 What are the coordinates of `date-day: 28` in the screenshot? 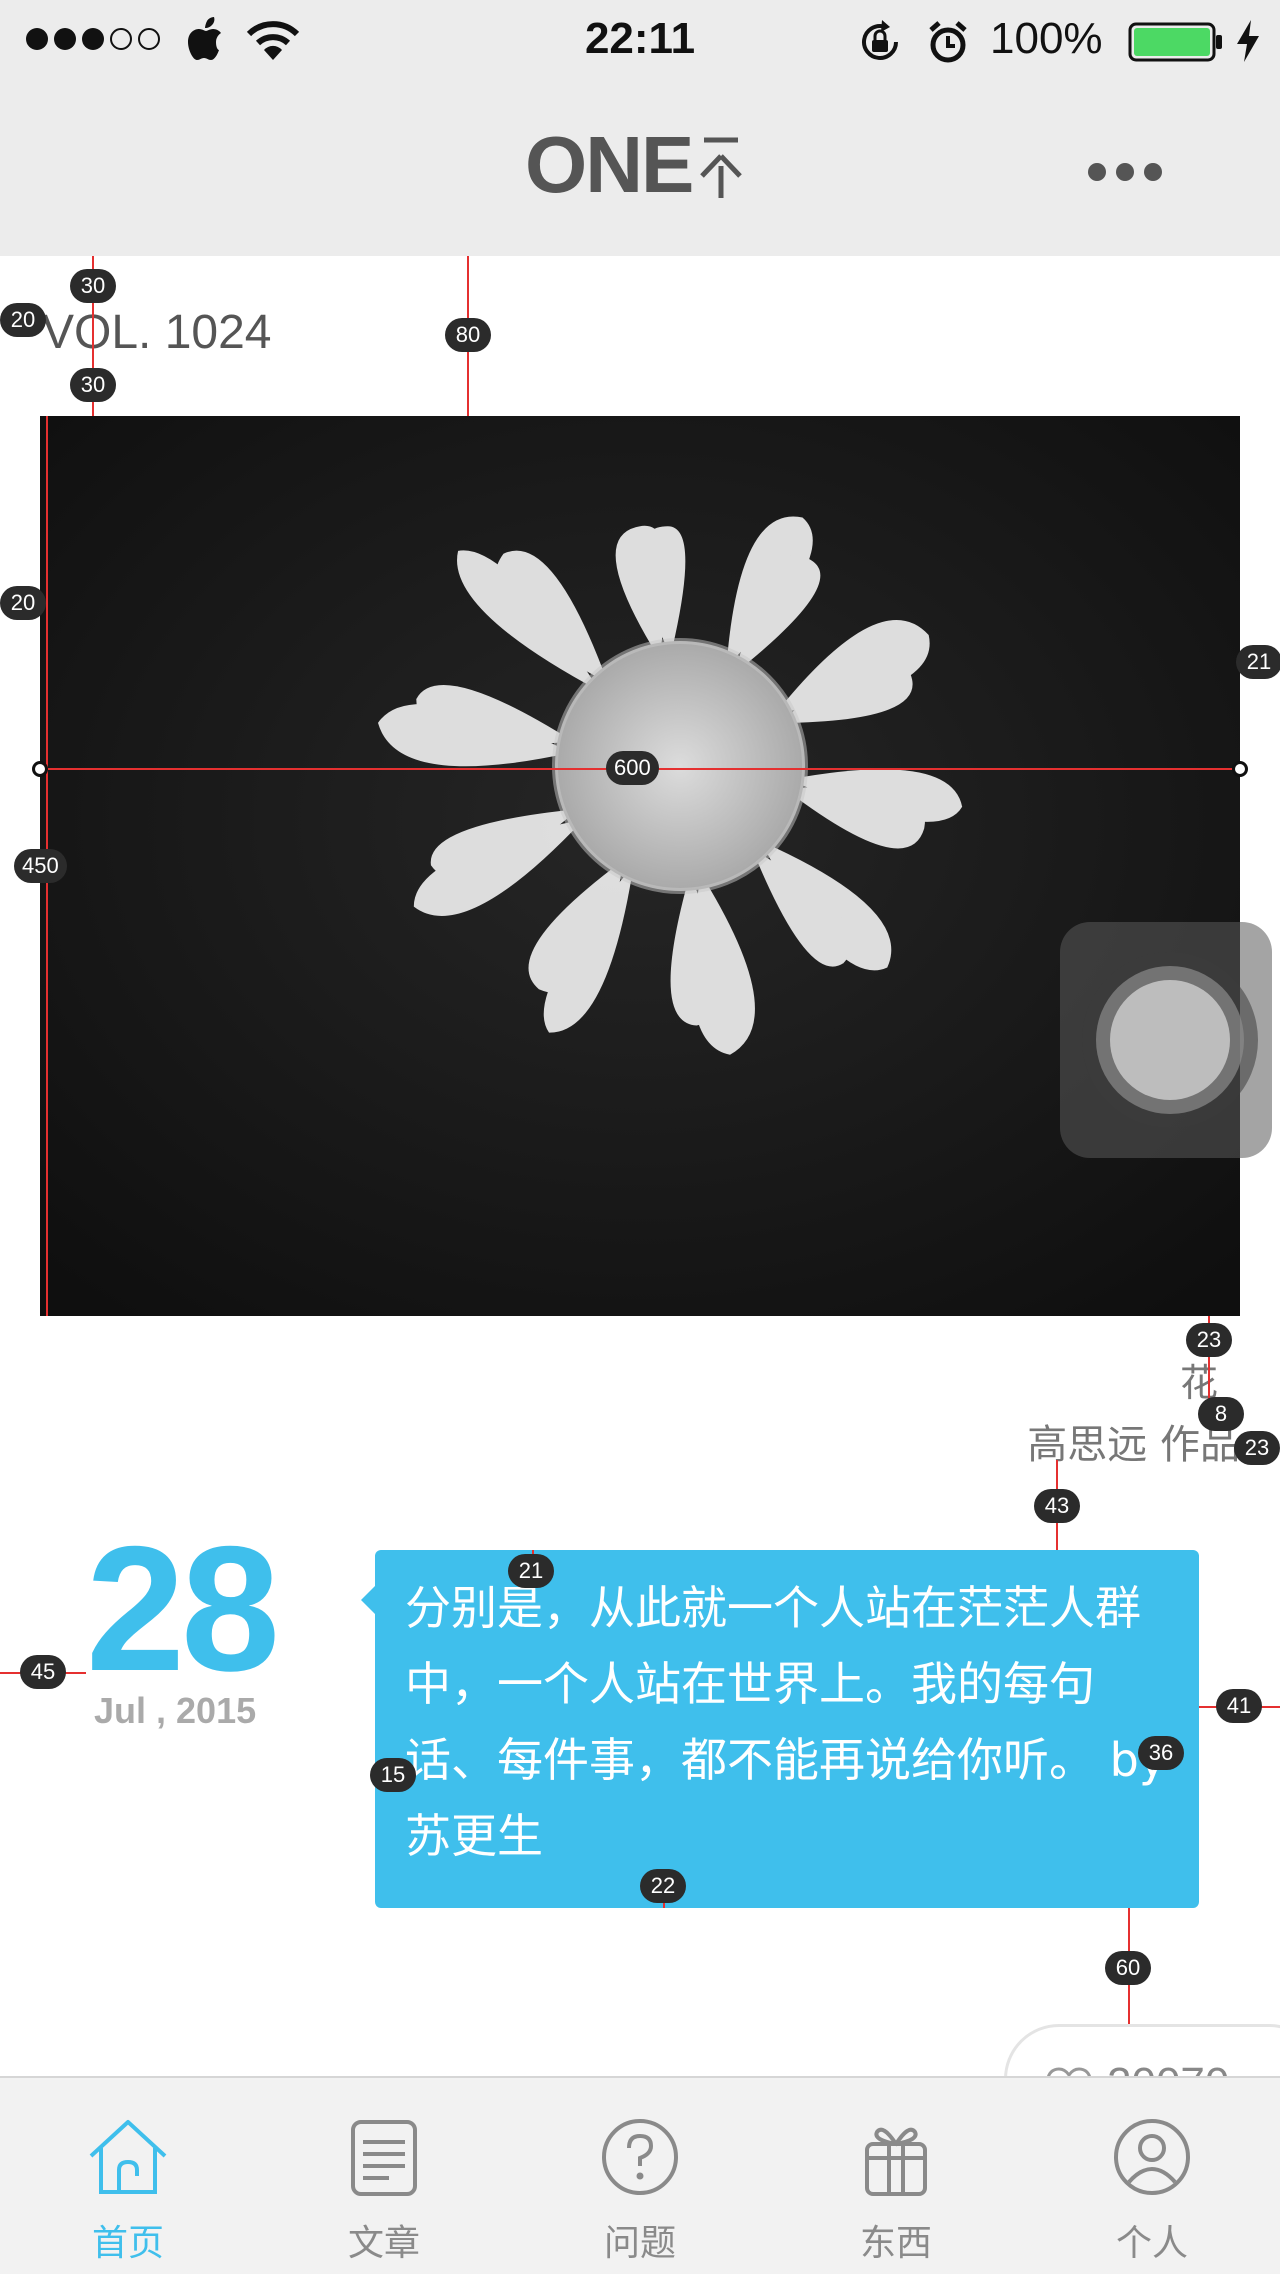 It's located at (183, 1608).